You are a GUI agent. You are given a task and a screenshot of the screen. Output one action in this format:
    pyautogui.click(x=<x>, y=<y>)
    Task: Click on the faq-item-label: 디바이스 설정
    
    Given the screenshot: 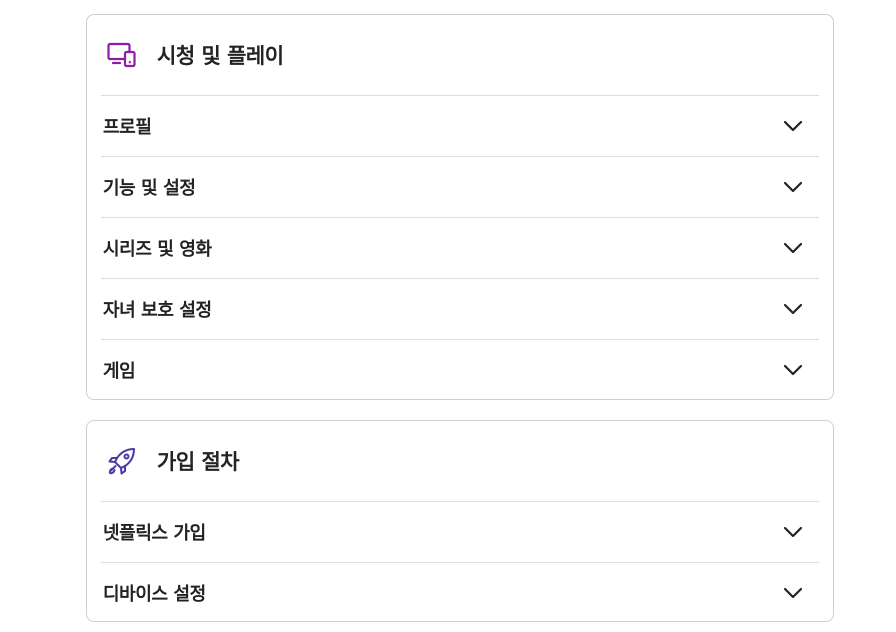 What is the action you would take?
    pyautogui.click(x=154, y=594)
    